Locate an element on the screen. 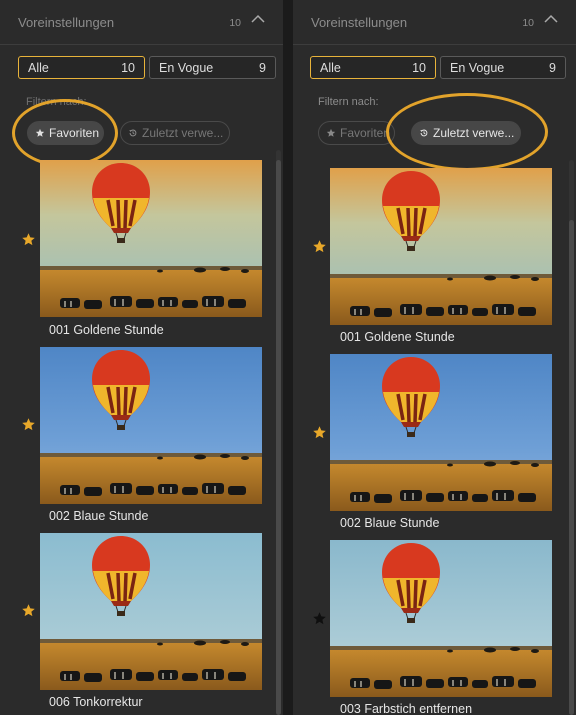  preset-item: 006 Tonkorrektur is located at coordinates (141, 624).